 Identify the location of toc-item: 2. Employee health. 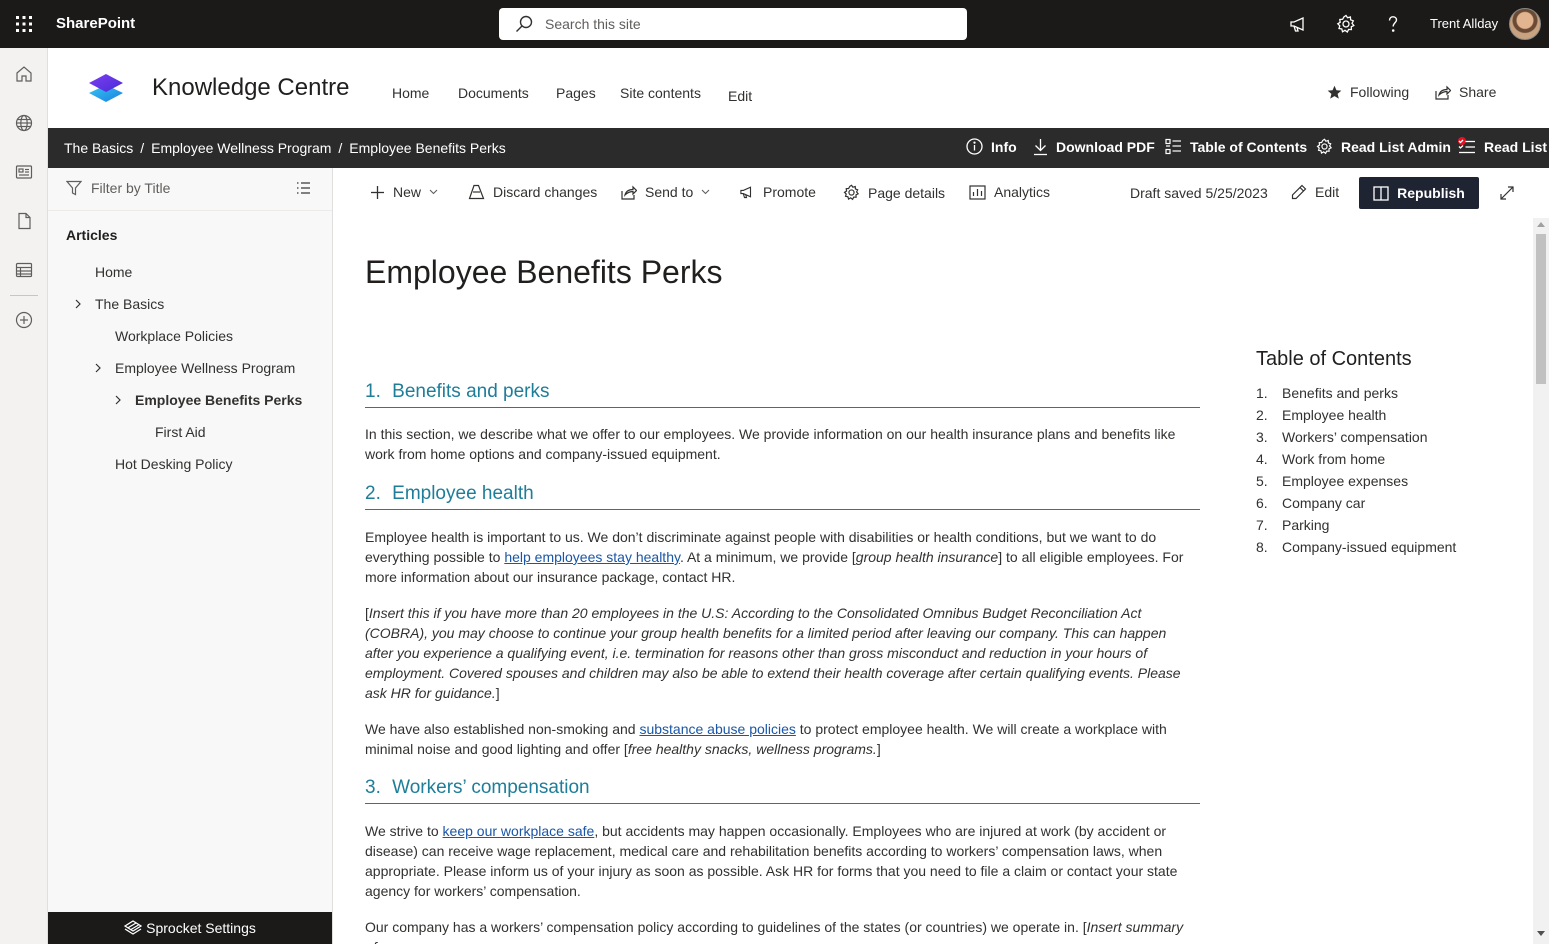
(1356, 418).